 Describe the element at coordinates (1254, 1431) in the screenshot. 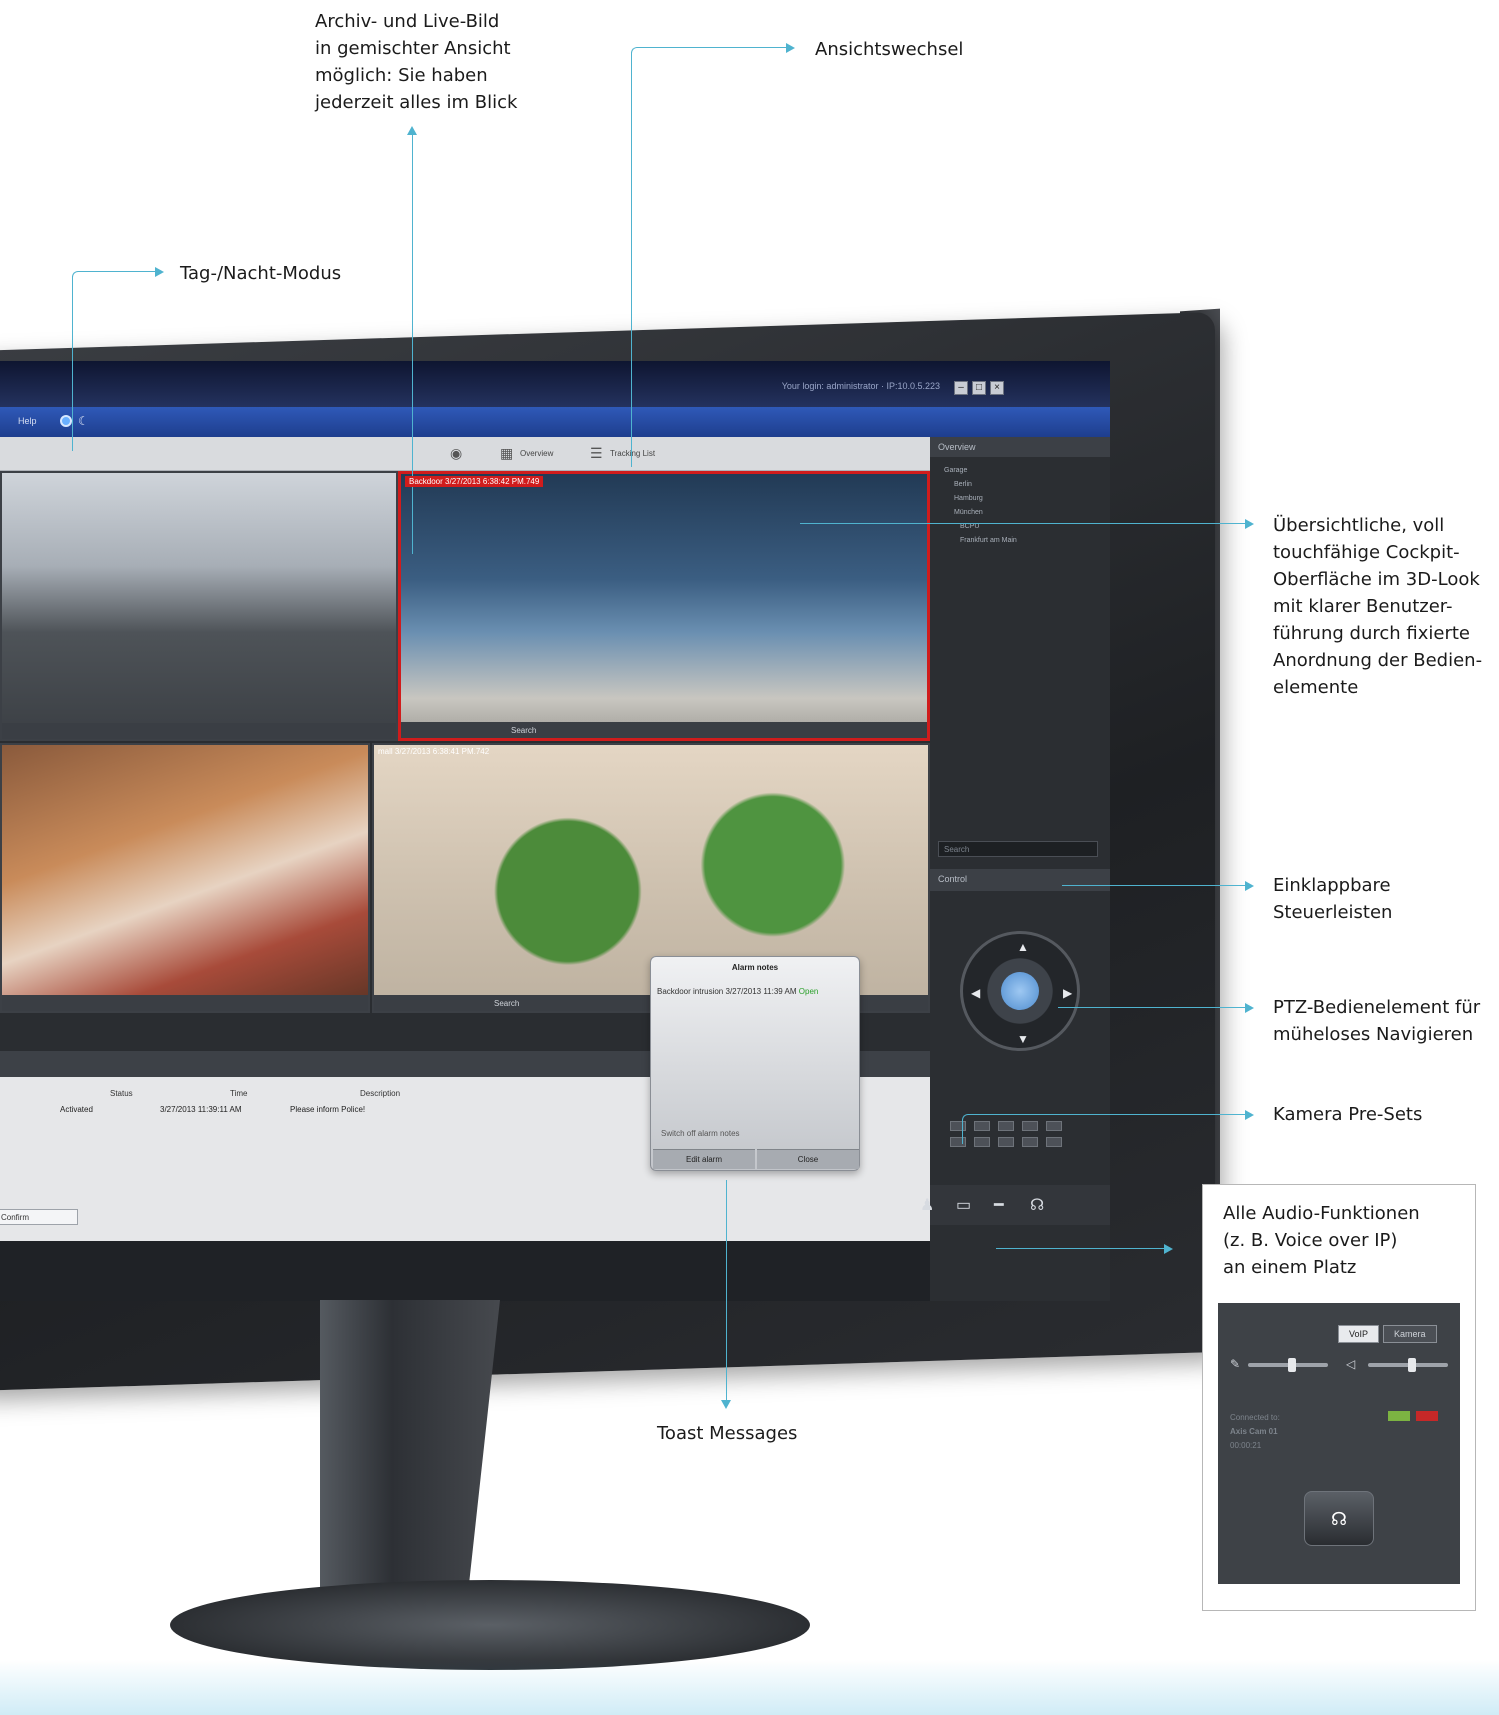

I see `device-name: Axis Cam 01` at that location.